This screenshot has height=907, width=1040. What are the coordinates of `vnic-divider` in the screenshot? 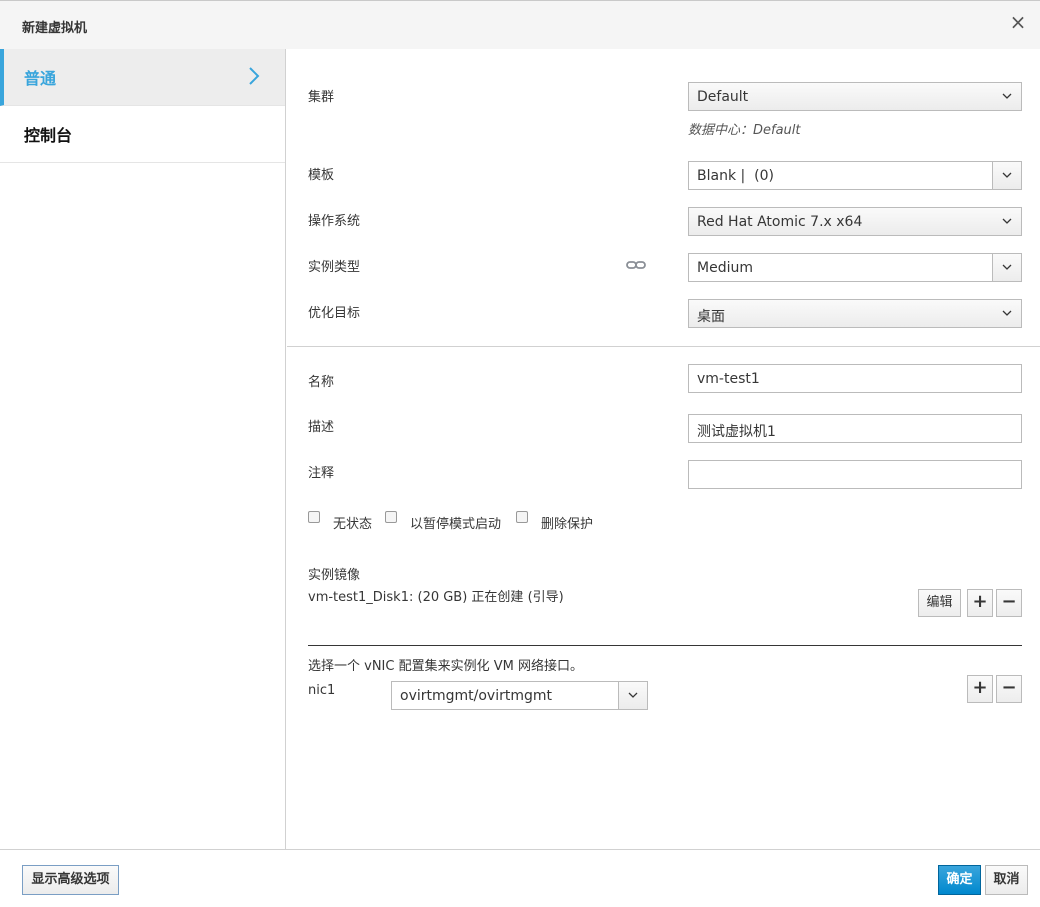 It's located at (665, 645).